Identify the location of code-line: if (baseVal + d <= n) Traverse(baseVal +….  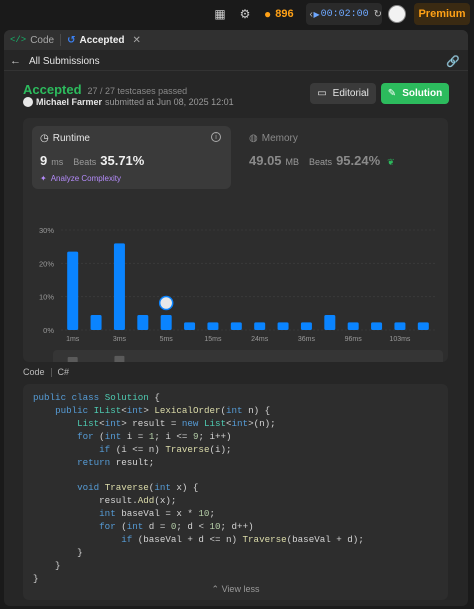
(242, 539).